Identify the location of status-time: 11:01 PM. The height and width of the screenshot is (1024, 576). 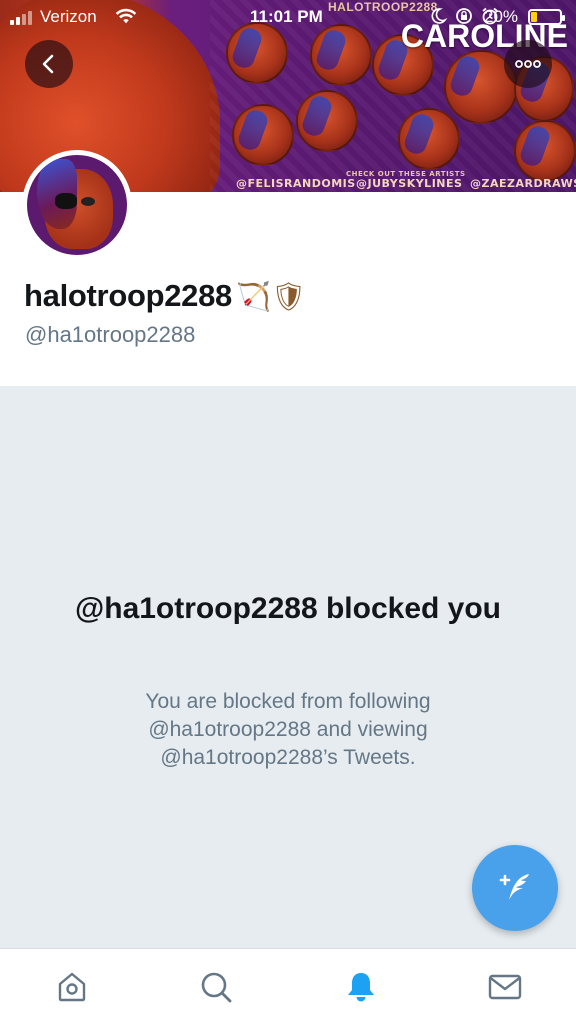
(286, 16).